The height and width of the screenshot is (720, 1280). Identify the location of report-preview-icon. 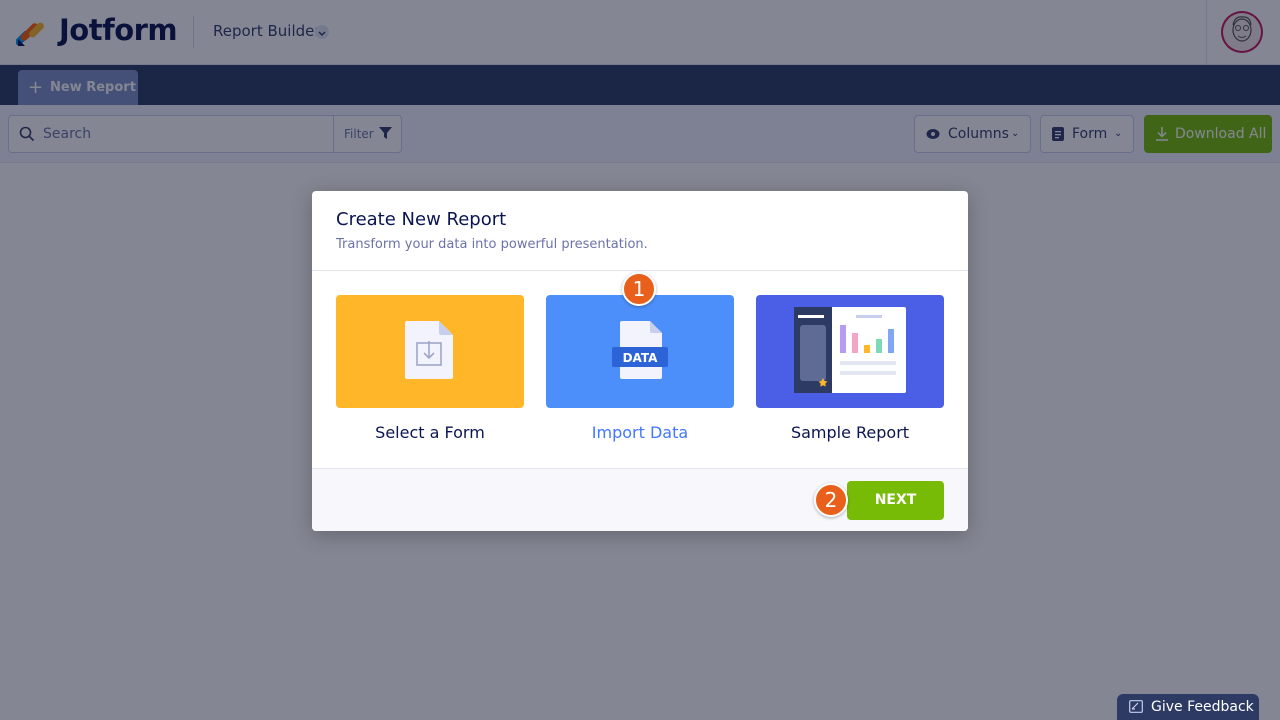
(850, 350).